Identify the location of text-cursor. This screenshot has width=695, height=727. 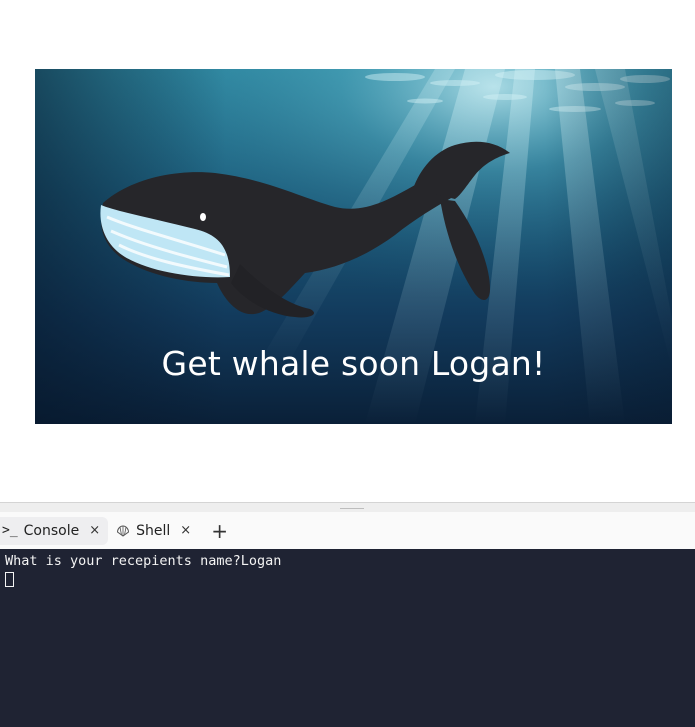
(9, 579).